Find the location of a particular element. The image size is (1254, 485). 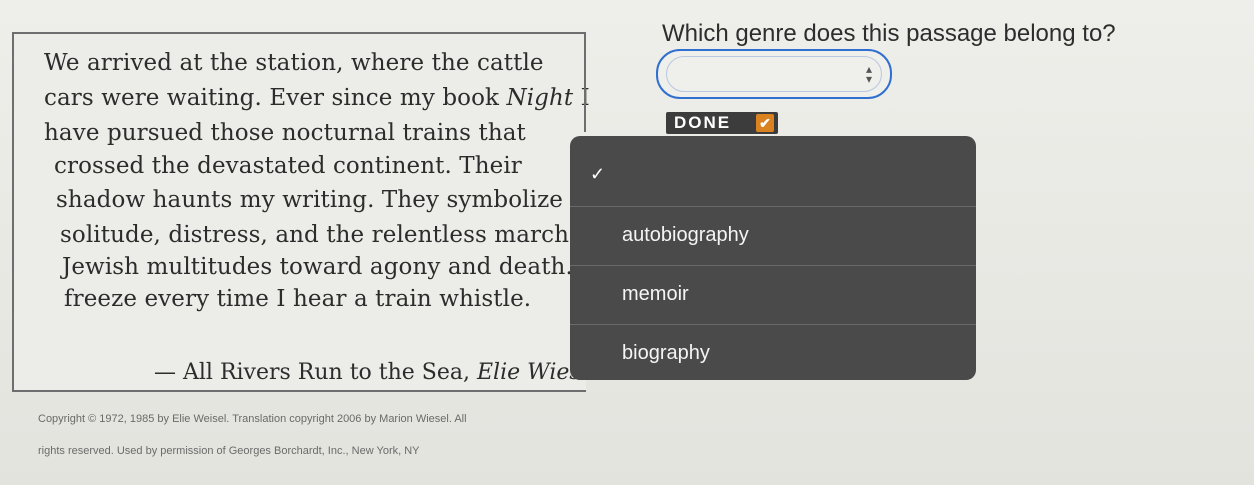

done-button: DONE ✔ is located at coordinates (722, 123).